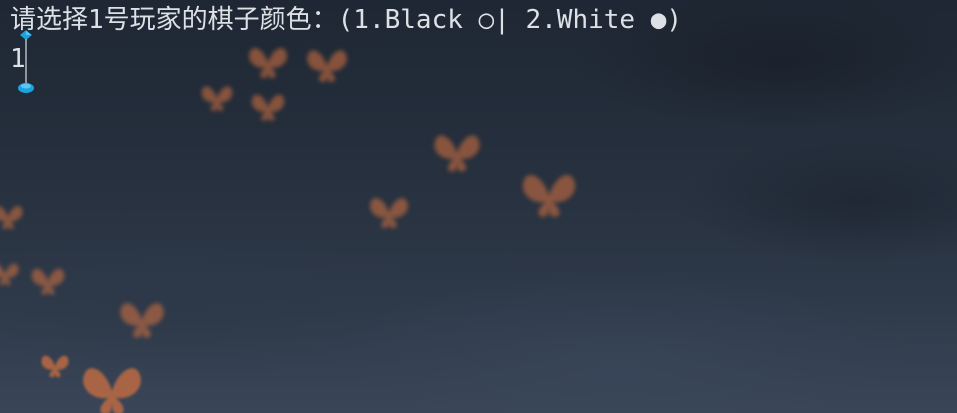 The height and width of the screenshot is (413, 957). I want to click on text-selection-handle-icon, so click(26, 62).